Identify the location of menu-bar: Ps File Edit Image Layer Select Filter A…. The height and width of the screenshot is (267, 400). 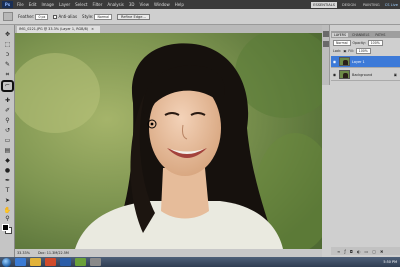
(200, 4).